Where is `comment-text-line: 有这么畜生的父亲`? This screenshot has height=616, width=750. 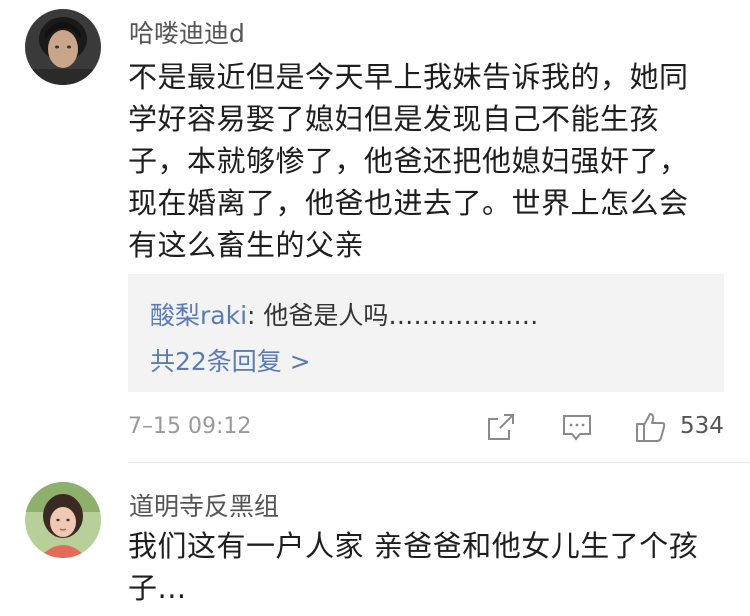
comment-text-line: 有这么畜生的父亲 is located at coordinates (246, 245).